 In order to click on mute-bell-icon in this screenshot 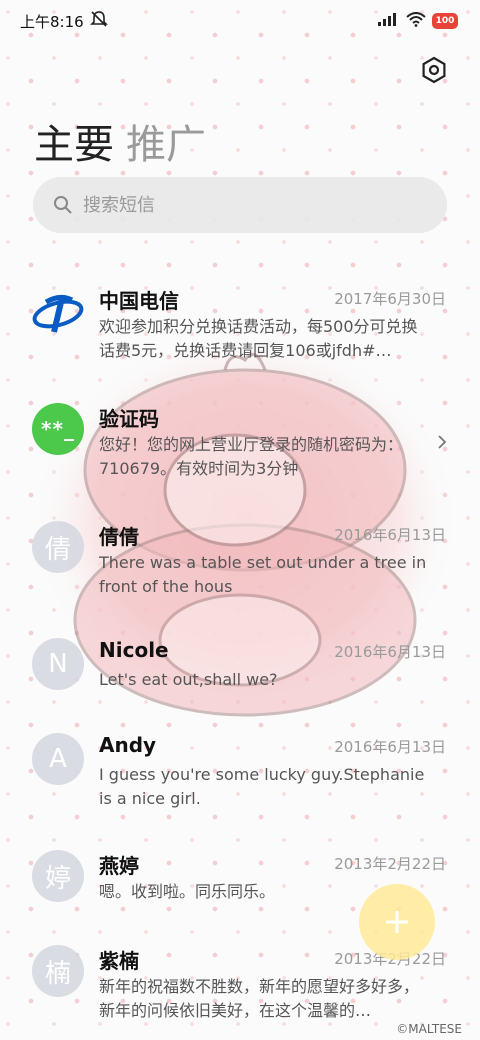, I will do `click(98, 21)`.